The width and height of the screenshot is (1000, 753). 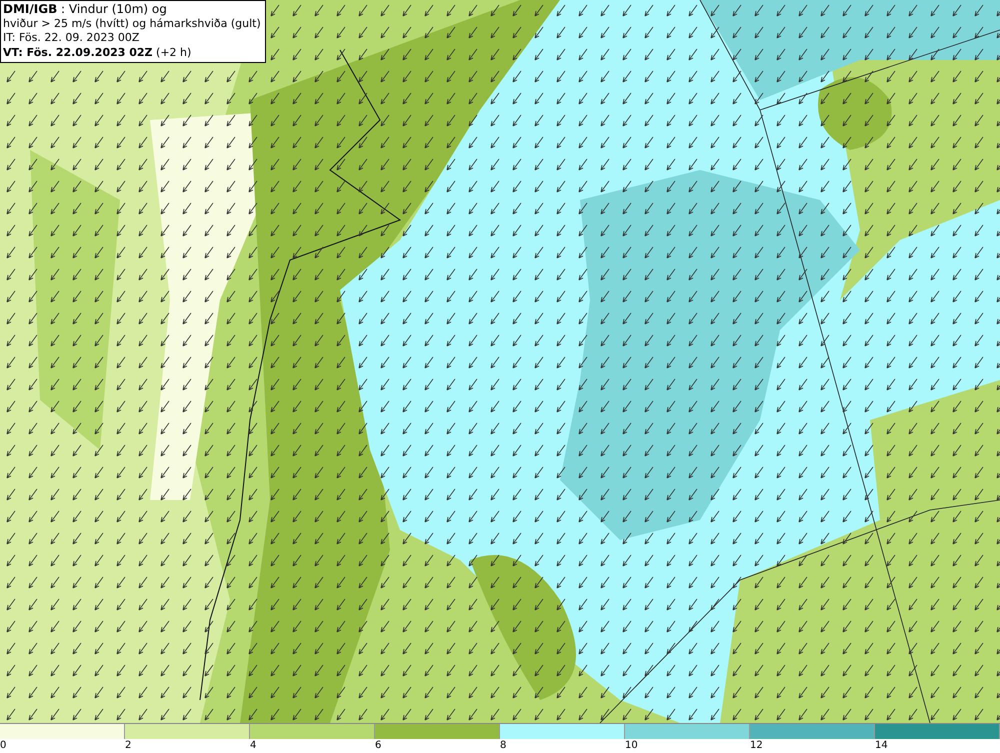 What do you see at coordinates (85, 9) in the screenshot?
I see `title-line: DMI/IGB : Vindur (10m) og` at bounding box center [85, 9].